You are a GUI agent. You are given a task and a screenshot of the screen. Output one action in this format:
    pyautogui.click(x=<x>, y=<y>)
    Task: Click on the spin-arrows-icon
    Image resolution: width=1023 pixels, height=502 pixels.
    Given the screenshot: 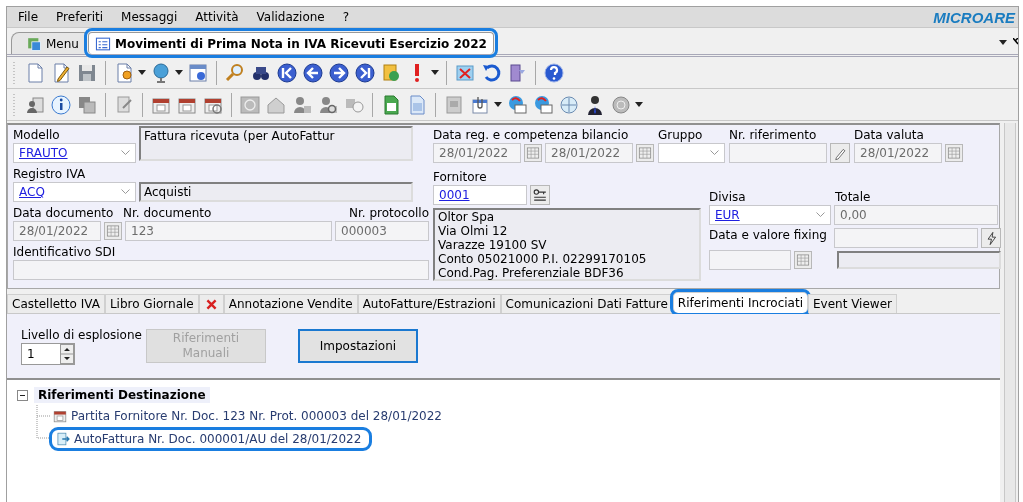 What is the action you would take?
    pyautogui.click(x=67, y=354)
    